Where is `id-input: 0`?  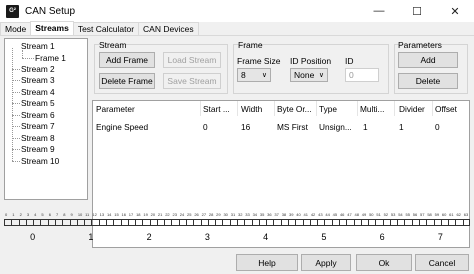
id-input: 0 is located at coordinates (362, 75).